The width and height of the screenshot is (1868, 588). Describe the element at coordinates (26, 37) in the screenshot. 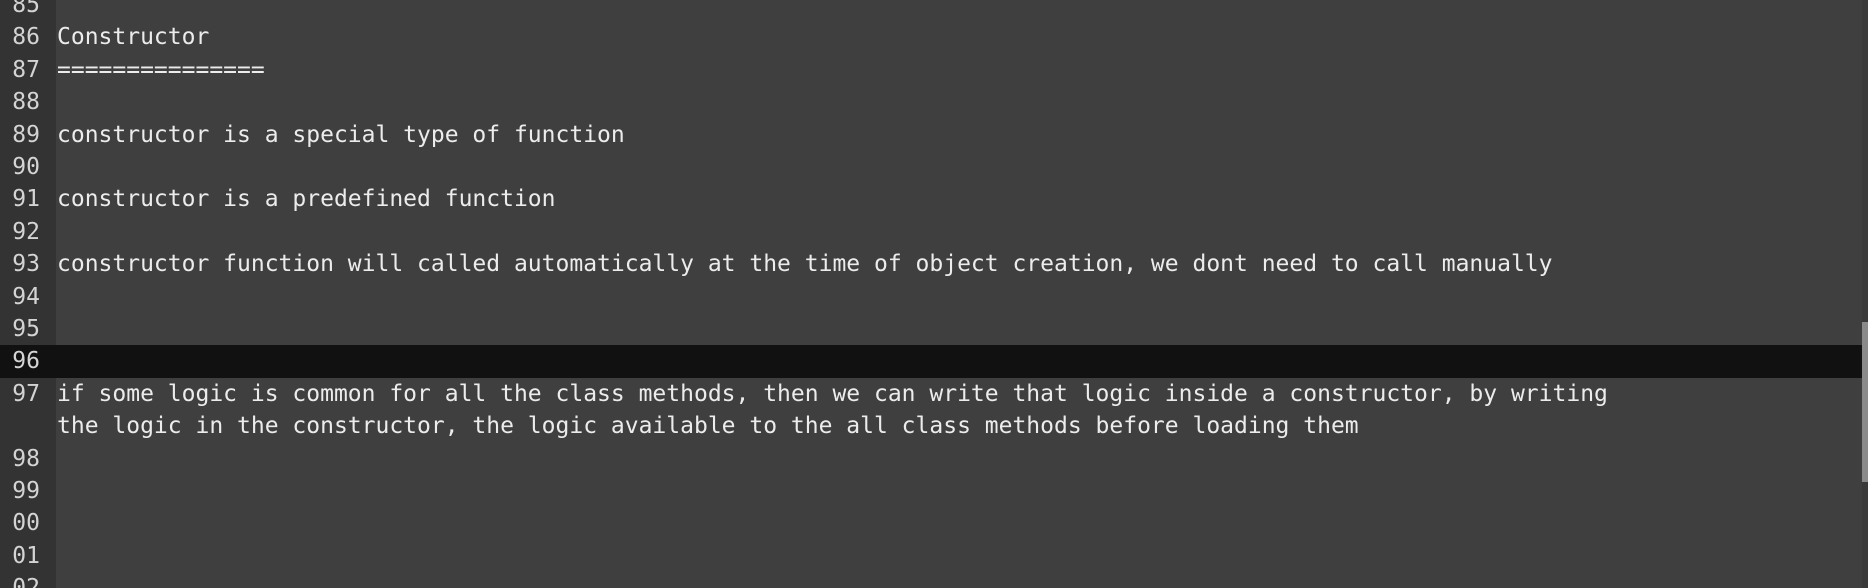

I see `line-number: 86` at that location.